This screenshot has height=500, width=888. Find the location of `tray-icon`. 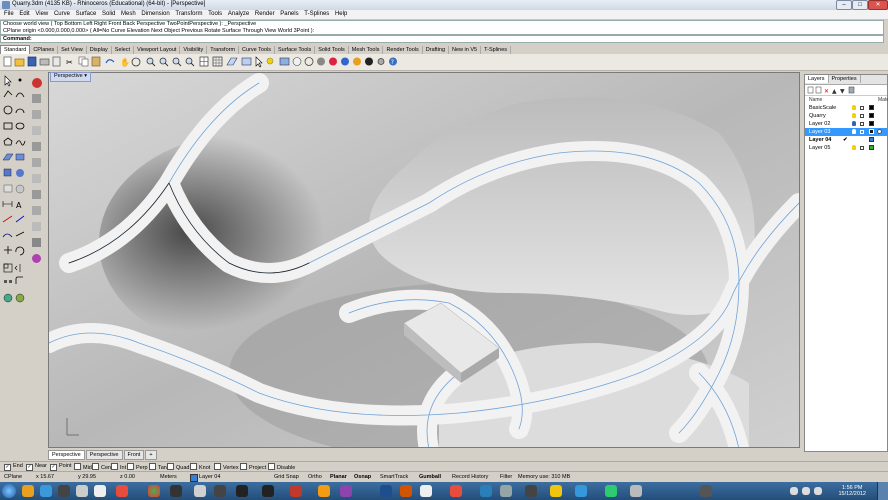

tray-icon is located at coordinates (794, 491).